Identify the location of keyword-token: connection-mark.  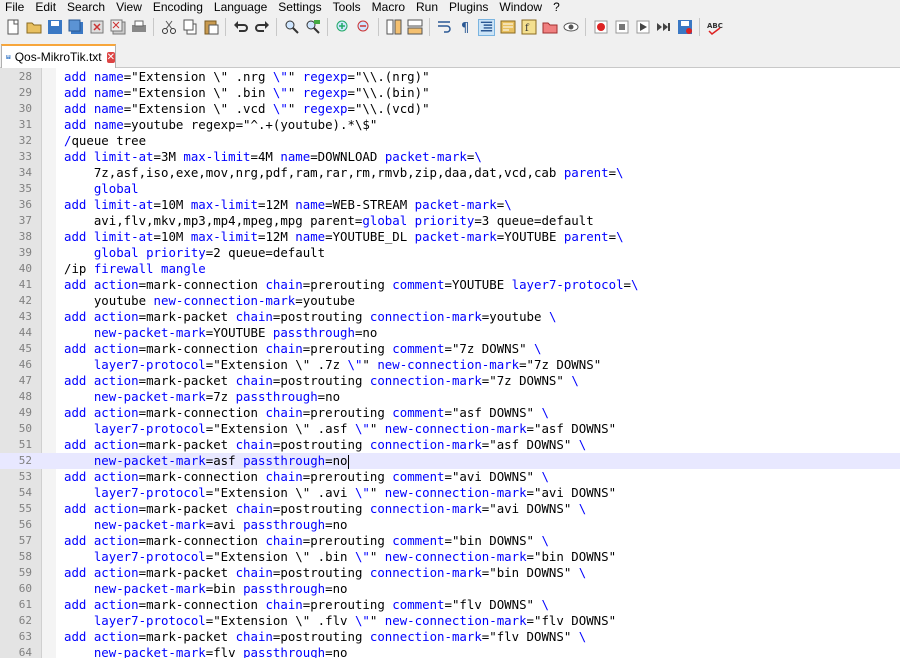
(425, 636).